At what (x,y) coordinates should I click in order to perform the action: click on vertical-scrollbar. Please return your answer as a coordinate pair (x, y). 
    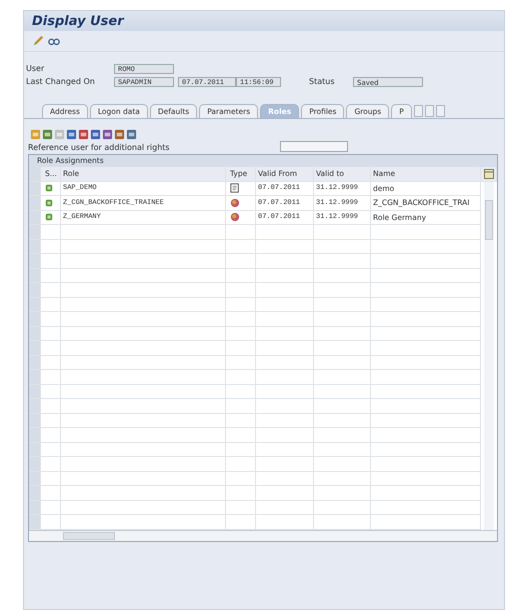
    Looking at the image, I should click on (489, 356).